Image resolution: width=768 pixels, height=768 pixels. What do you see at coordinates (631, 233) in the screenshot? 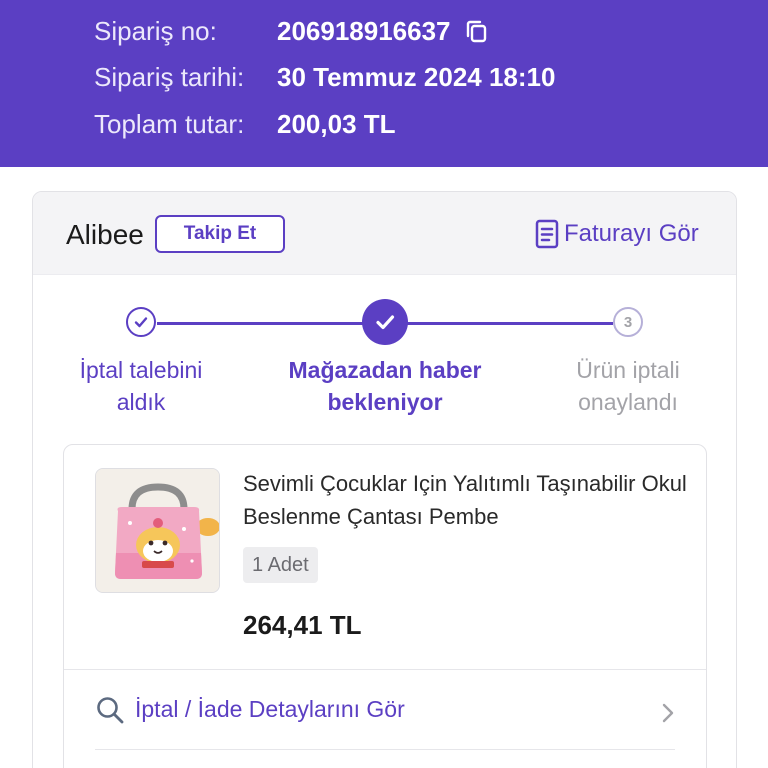
I see `view-invoice-label: Faturayı Gör` at bounding box center [631, 233].